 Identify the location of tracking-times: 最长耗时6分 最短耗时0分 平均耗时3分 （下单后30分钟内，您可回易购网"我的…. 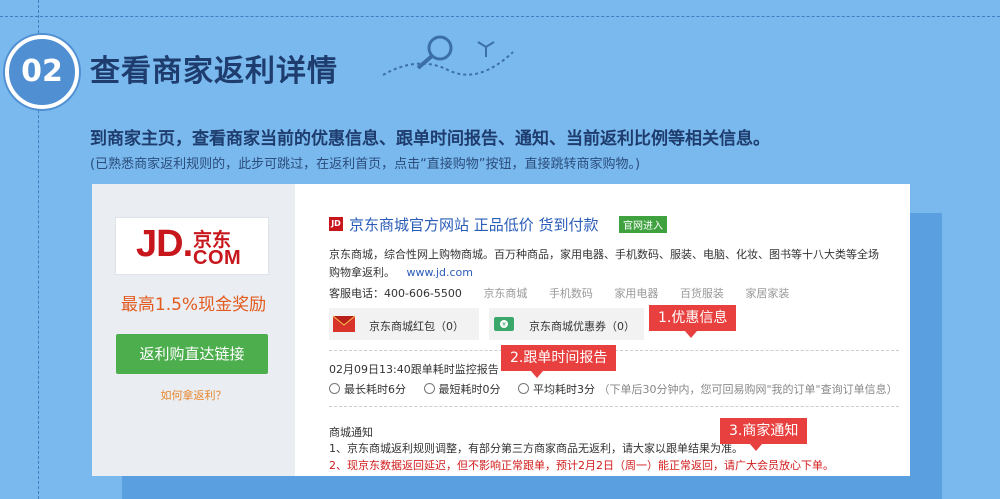
(613, 389).